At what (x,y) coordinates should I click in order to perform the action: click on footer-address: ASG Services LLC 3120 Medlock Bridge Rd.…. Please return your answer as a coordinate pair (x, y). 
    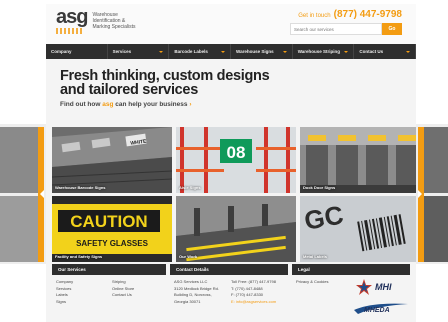
    Looking at the image, I should click on (196, 292).